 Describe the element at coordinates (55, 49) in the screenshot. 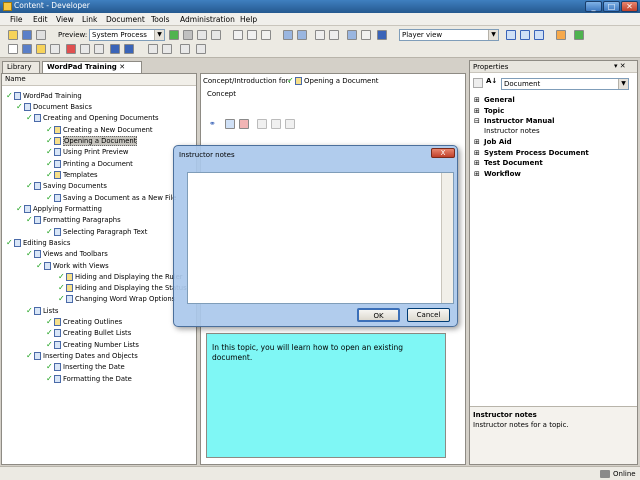

I see `properties-icon` at that location.